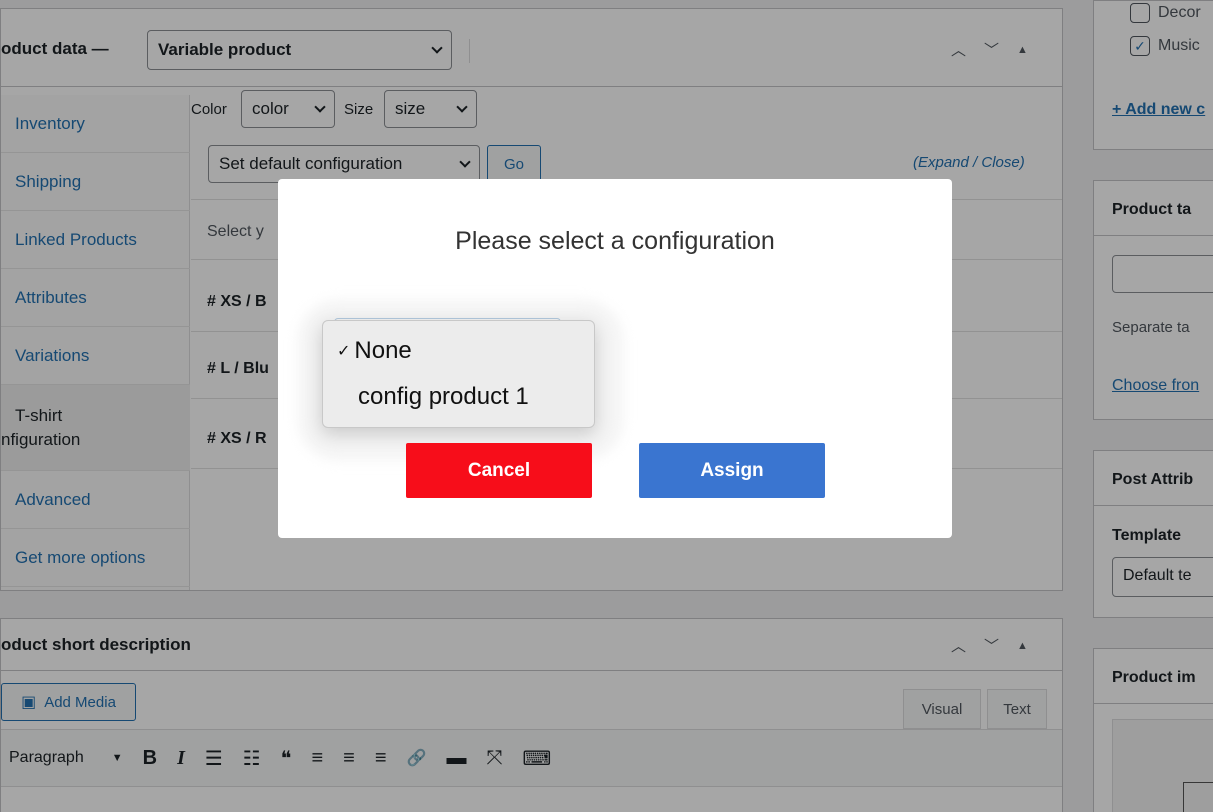 The image size is (1213, 812). What do you see at coordinates (344, 351) in the screenshot?
I see `checkmark-icon: ✓` at bounding box center [344, 351].